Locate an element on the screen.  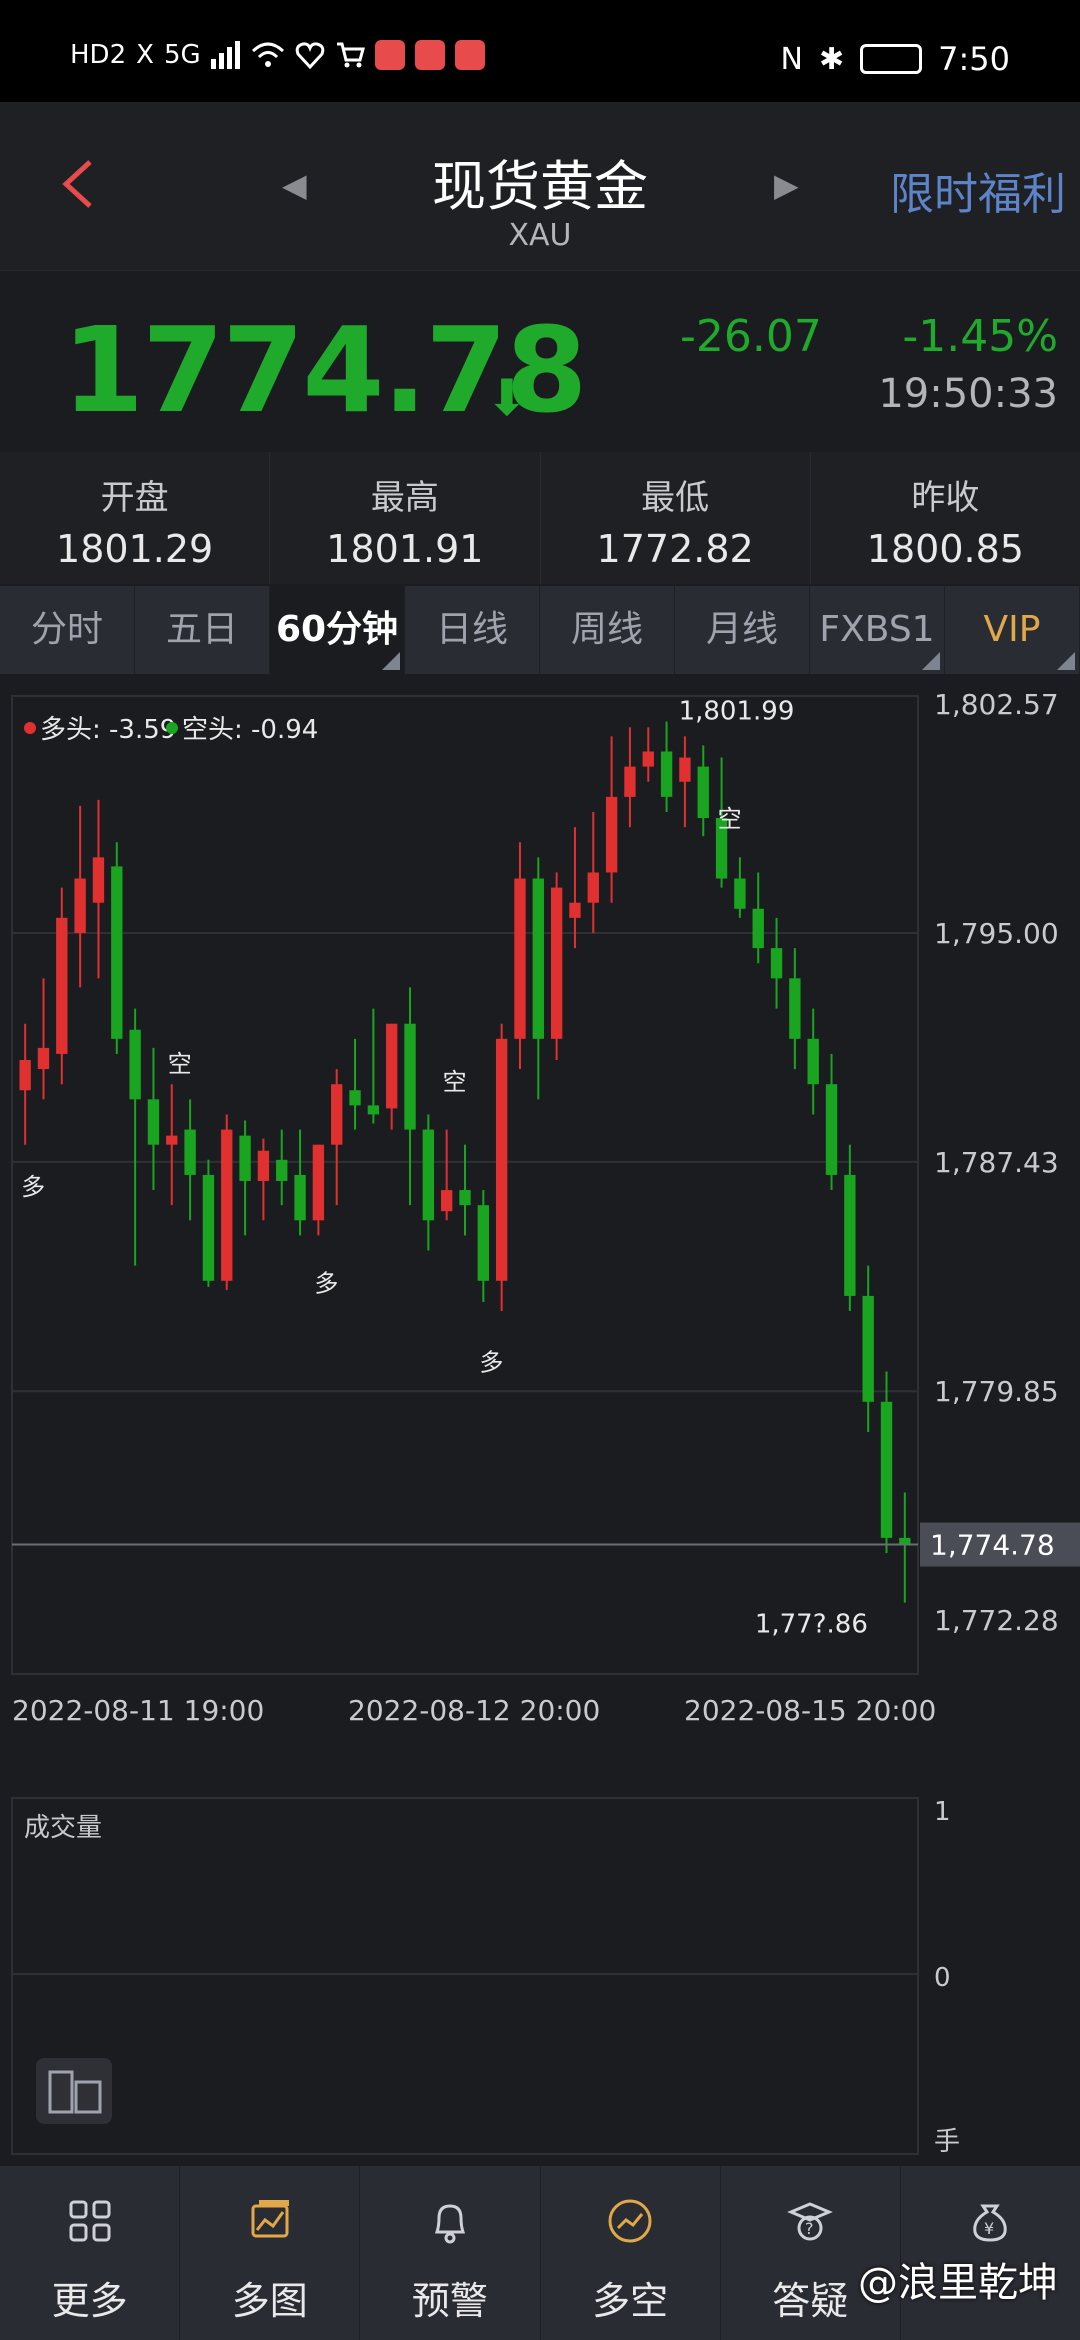
down-arrow-icon: ⬇ is located at coordinates (507, 398).